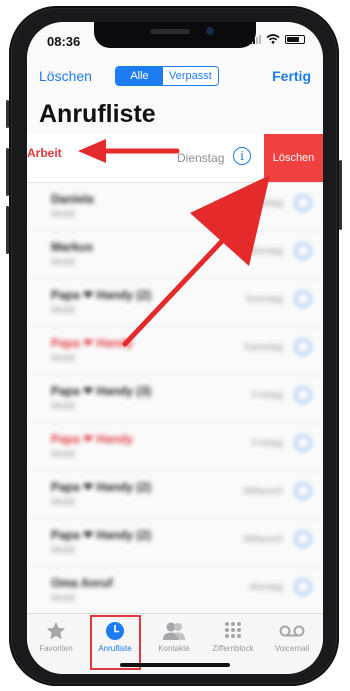 Image resolution: width=350 pixels, height=691 pixels. Describe the element at coordinates (174, 631) in the screenshot. I see `contacts-icon` at that location.